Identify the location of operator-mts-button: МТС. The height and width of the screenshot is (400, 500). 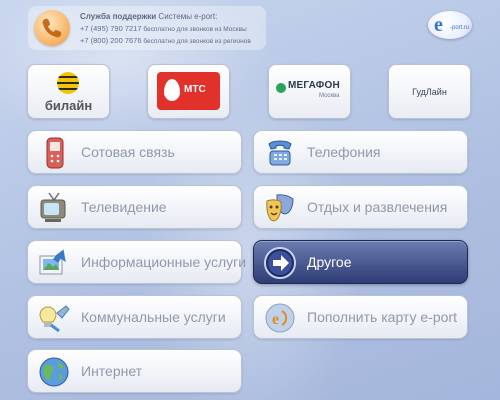
(188, 91).